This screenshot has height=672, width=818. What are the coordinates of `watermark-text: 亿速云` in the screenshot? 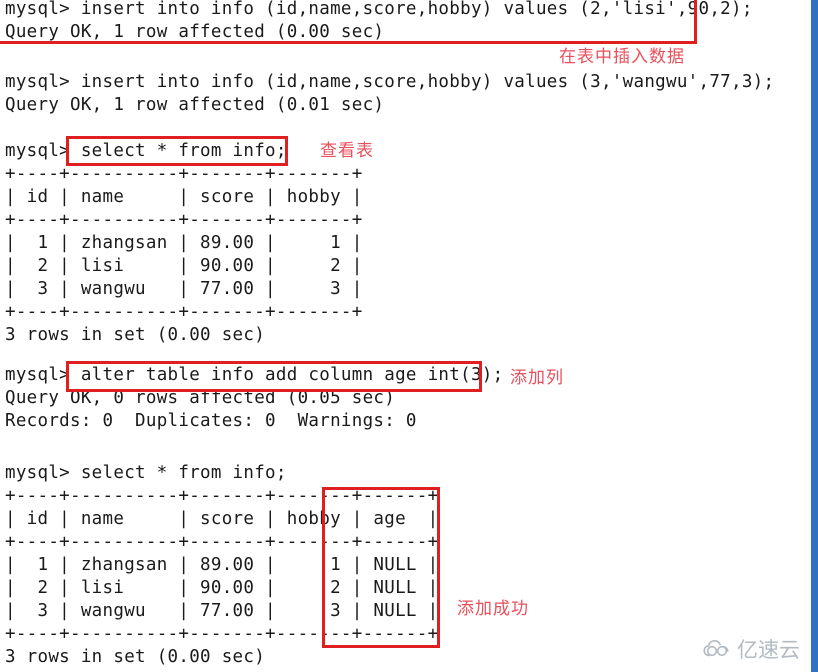 It's located at (768, 650).